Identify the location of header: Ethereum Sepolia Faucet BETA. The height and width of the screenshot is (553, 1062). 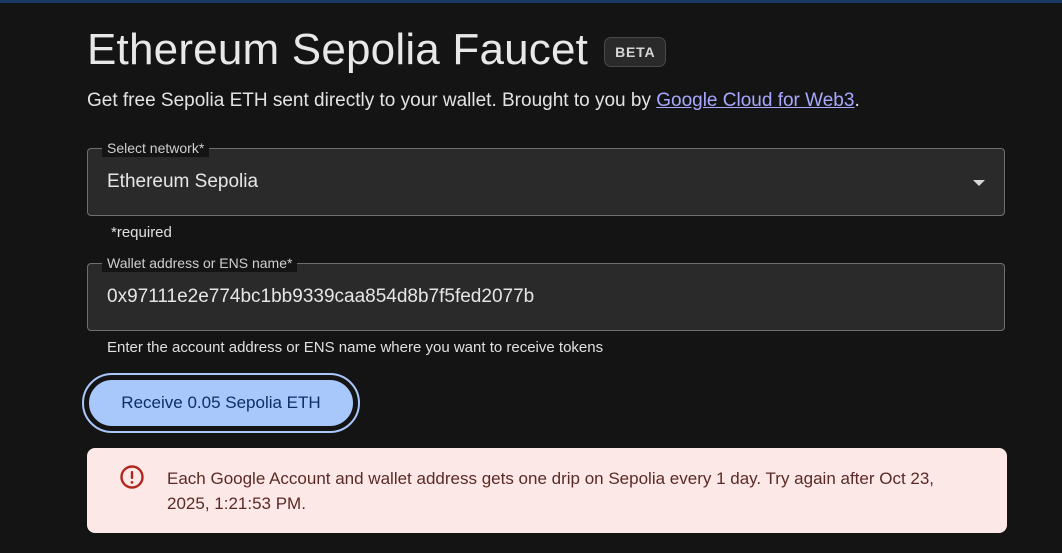
(377, 50).